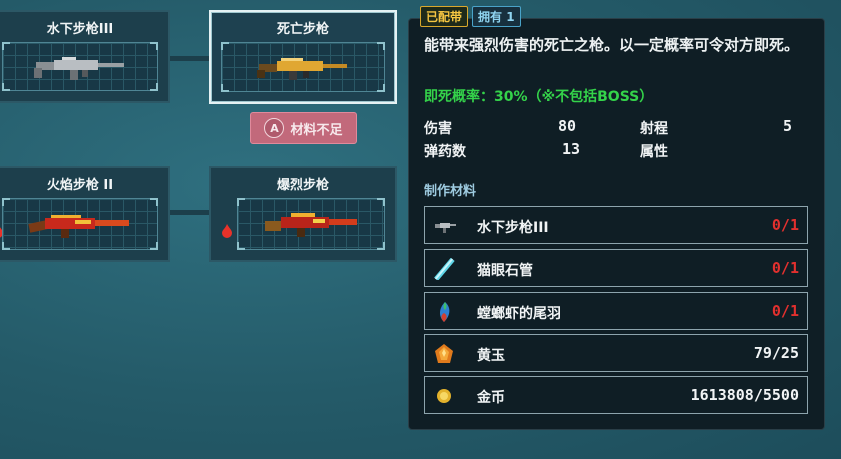  I want to click on range-label: 射程, so click(654, 129).